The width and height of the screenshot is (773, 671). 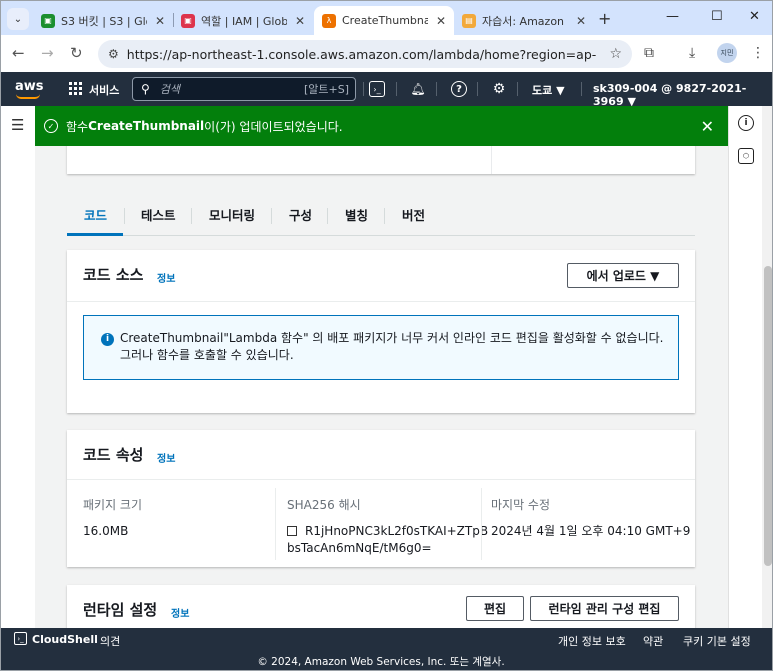 I want to click on new-tab-button: +, so click(x=604, y=18).